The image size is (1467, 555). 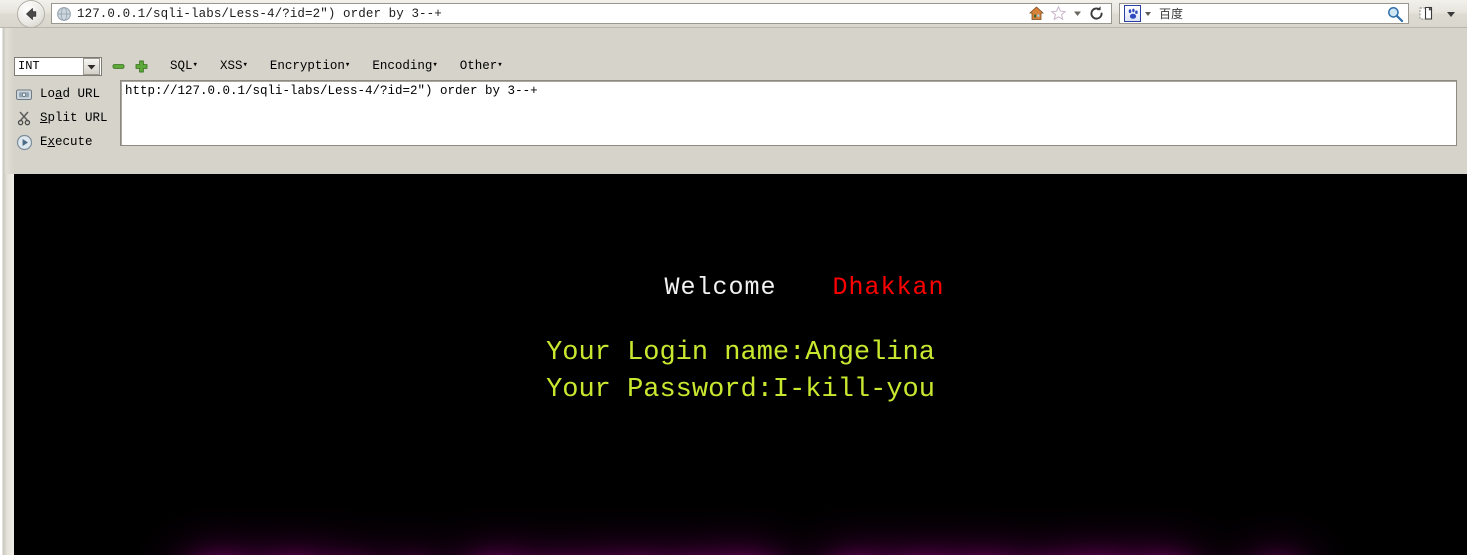 I want to click on hackbar-action-buttons: Load URL Split URL Execute, so click(x=67, y=117).